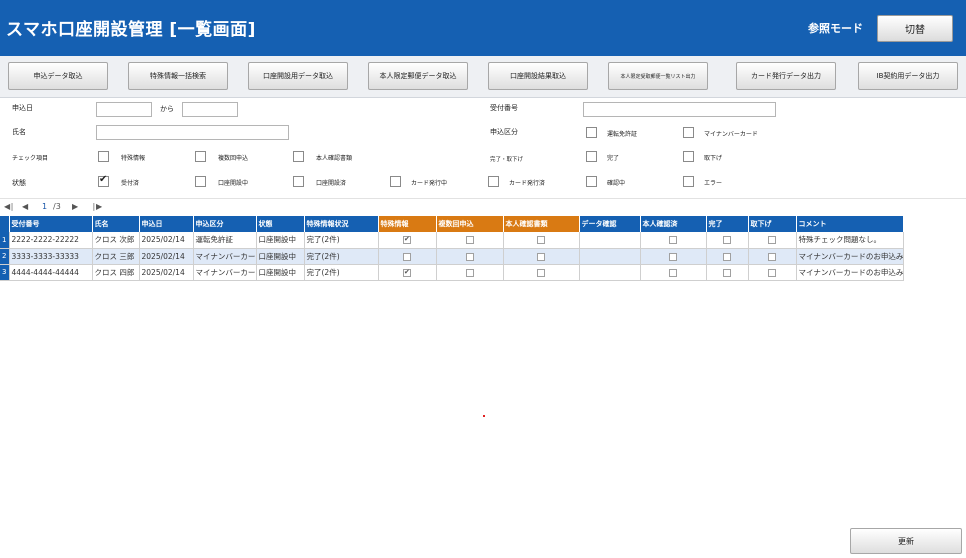 The image size is (966, 558). What do you see at coordinates (395, 181) in the screenshot?
I see `checkbox-status-card-issuing` at bounding box center [395, 181].